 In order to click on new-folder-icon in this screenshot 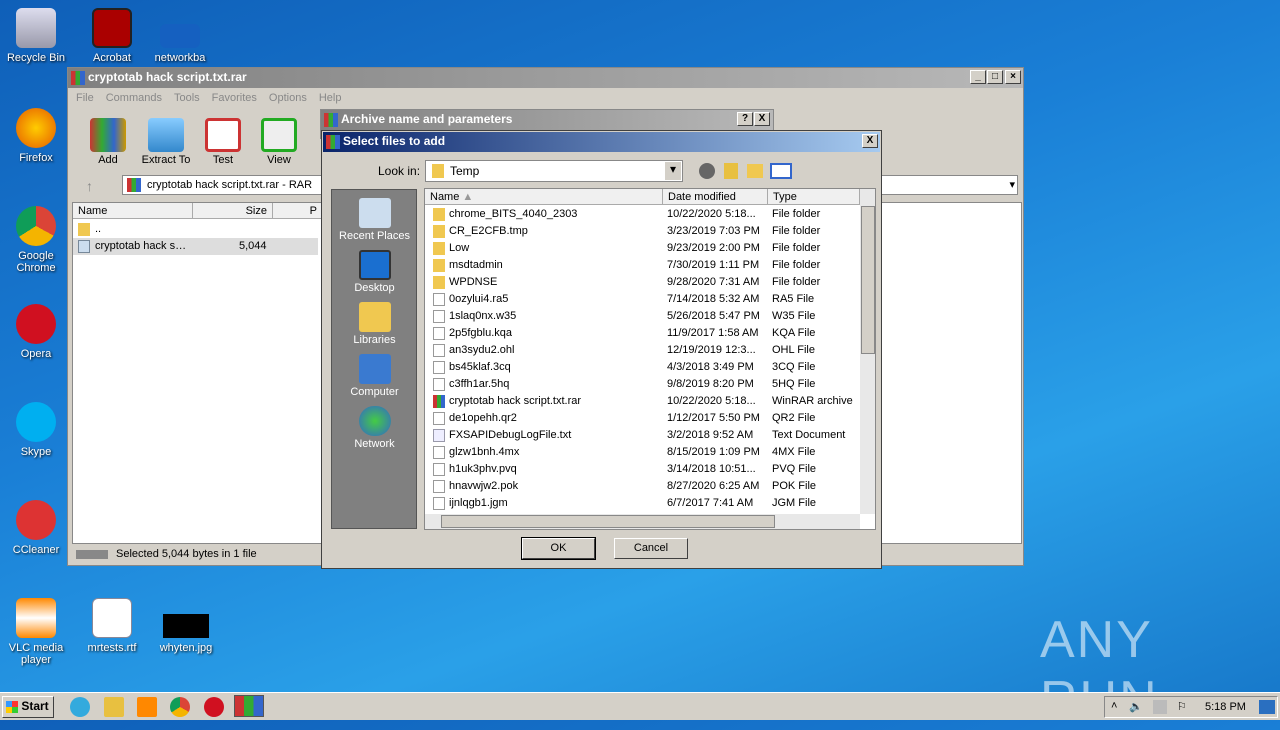, I will do `click(755, 171)`.